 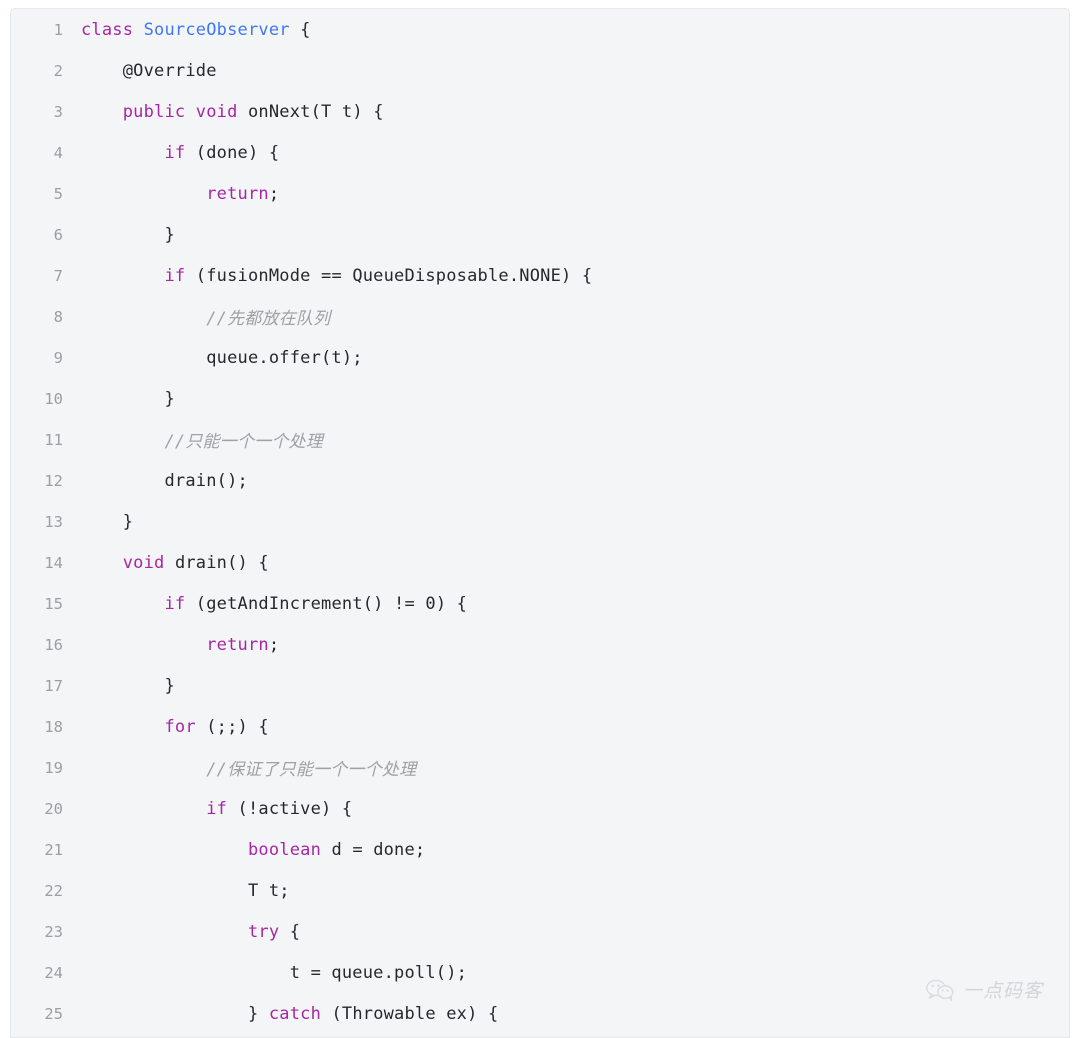 What do you see at coordinates (53, 603) in the screenshot?
I see `line-number: 15` at bounding box center [53, 603].